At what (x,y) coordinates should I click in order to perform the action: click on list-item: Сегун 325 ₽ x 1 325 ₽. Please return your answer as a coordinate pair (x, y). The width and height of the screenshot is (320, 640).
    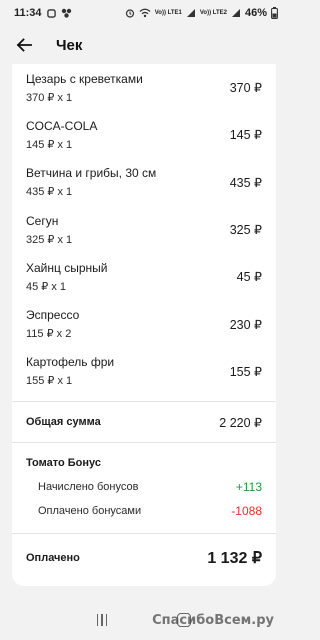
    Looking at the image, I should click on (144, 229).